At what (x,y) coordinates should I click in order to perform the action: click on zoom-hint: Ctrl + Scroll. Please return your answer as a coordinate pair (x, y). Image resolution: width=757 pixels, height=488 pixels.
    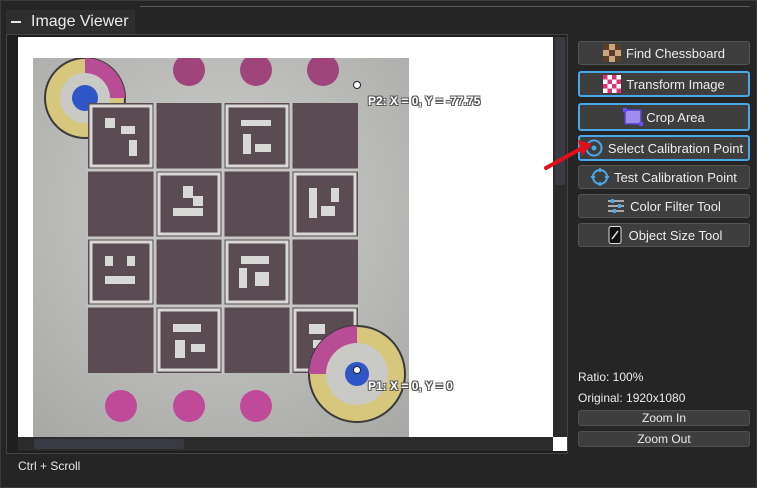
    Looking at the image, I should click on (49, 466).